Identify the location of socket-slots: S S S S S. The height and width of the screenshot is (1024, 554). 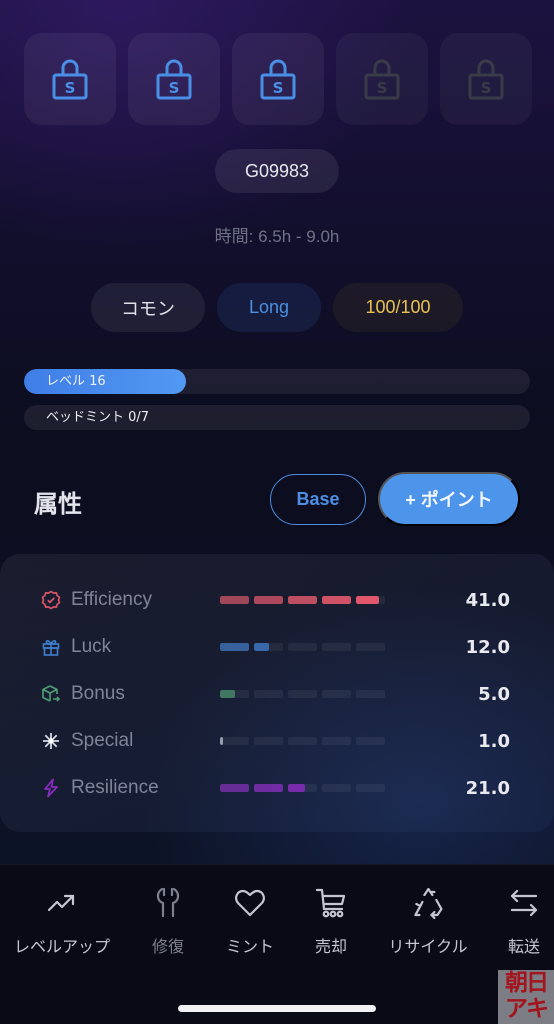
(278, 79).